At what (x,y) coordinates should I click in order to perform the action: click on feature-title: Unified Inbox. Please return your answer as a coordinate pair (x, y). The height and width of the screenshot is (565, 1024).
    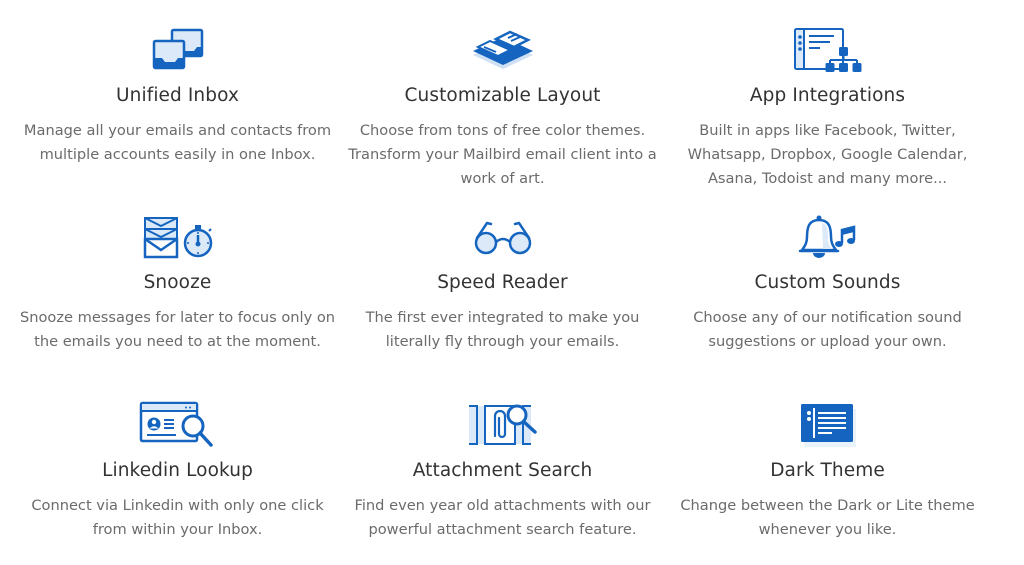
    Looking at the image, I should click on (177, 95).